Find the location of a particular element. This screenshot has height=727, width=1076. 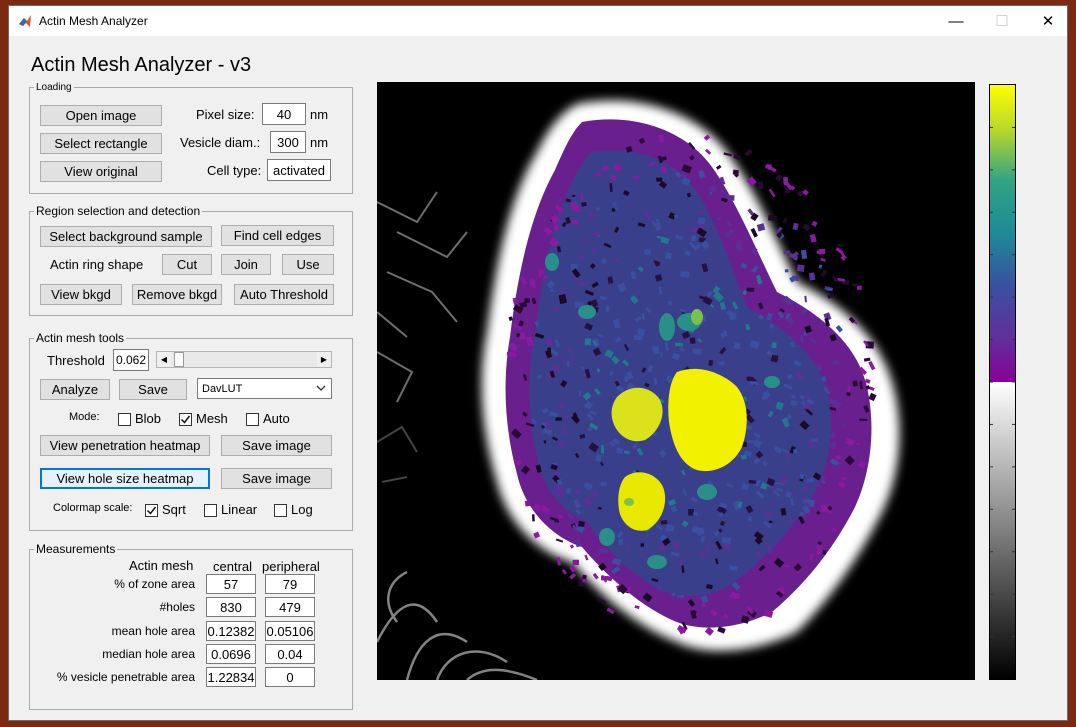

maximize-button: ☐ is located at coordinates (1002, 21).